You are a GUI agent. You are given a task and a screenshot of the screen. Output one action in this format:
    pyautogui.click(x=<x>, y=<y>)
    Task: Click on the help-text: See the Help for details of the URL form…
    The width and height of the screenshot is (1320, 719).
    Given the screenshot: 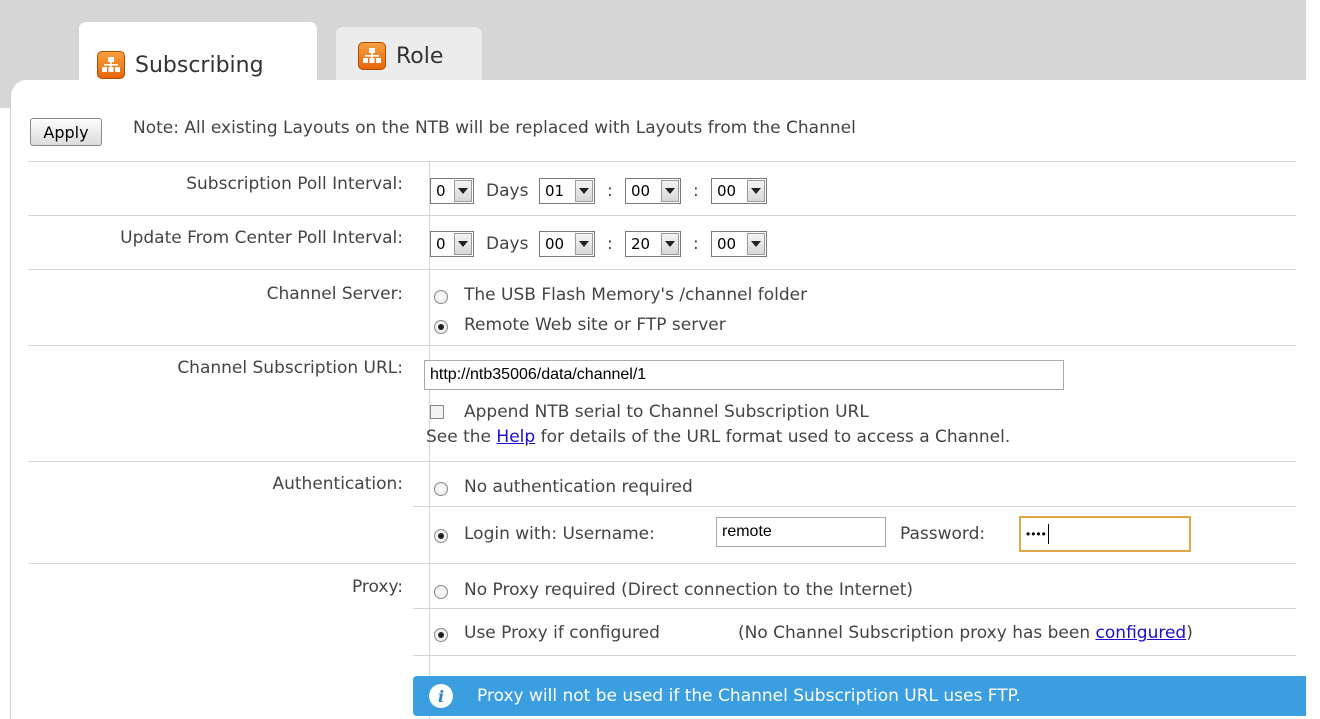 What is the action you would take?
    pyautogui.click(x=718, y=437)
    